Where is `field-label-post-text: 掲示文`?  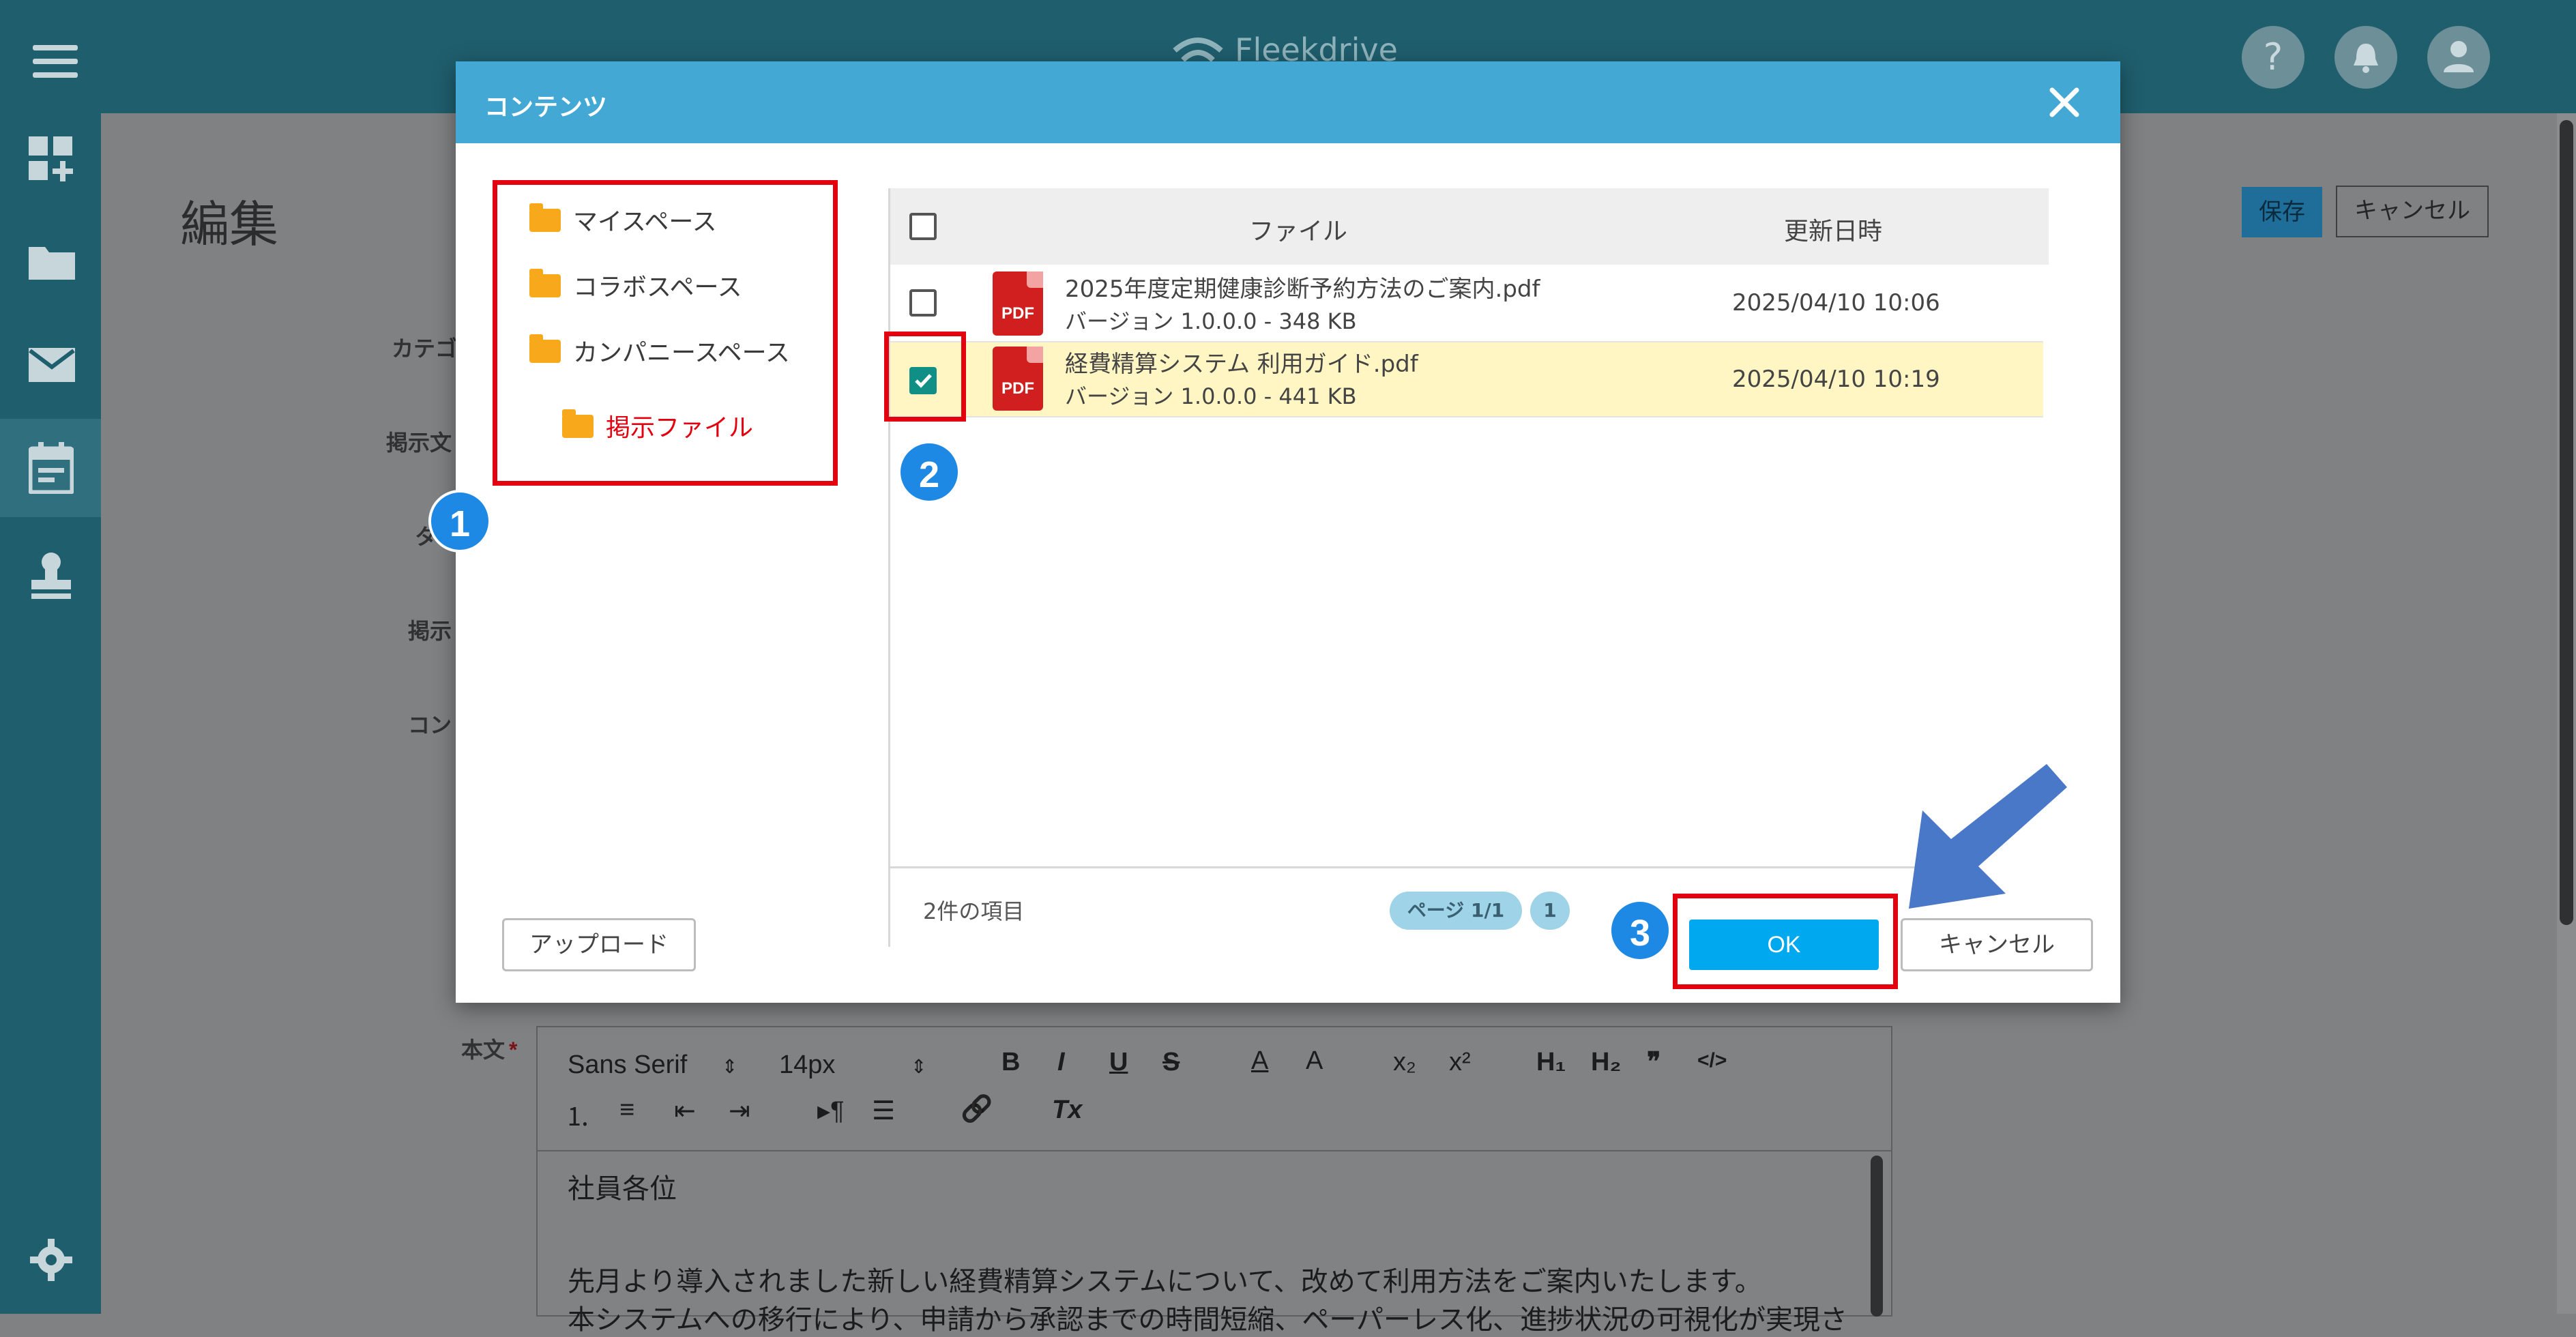
field-label-post-text: 掲示文 is located at coordinates (419, 443).